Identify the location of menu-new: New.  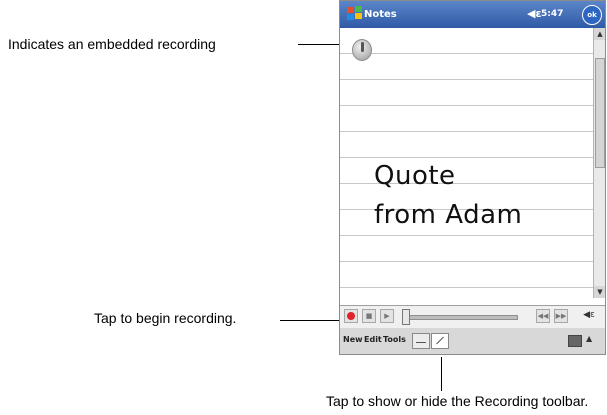
(353, 339).